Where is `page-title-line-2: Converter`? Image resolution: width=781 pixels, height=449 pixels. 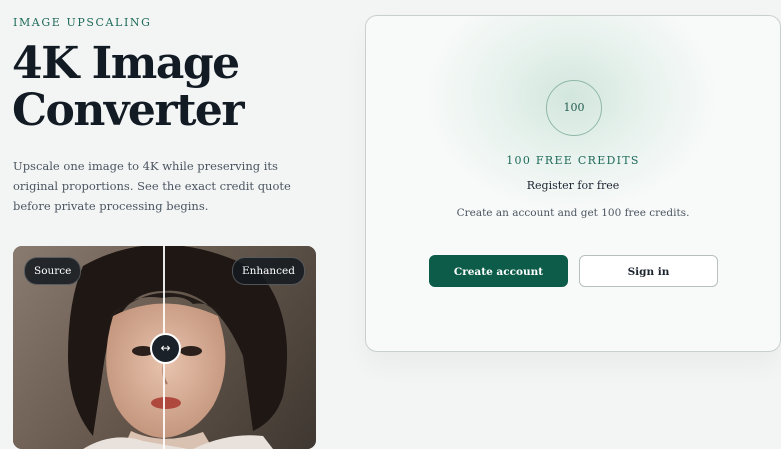
page-title-line-2: Converter is located at coordinates (128, 110).